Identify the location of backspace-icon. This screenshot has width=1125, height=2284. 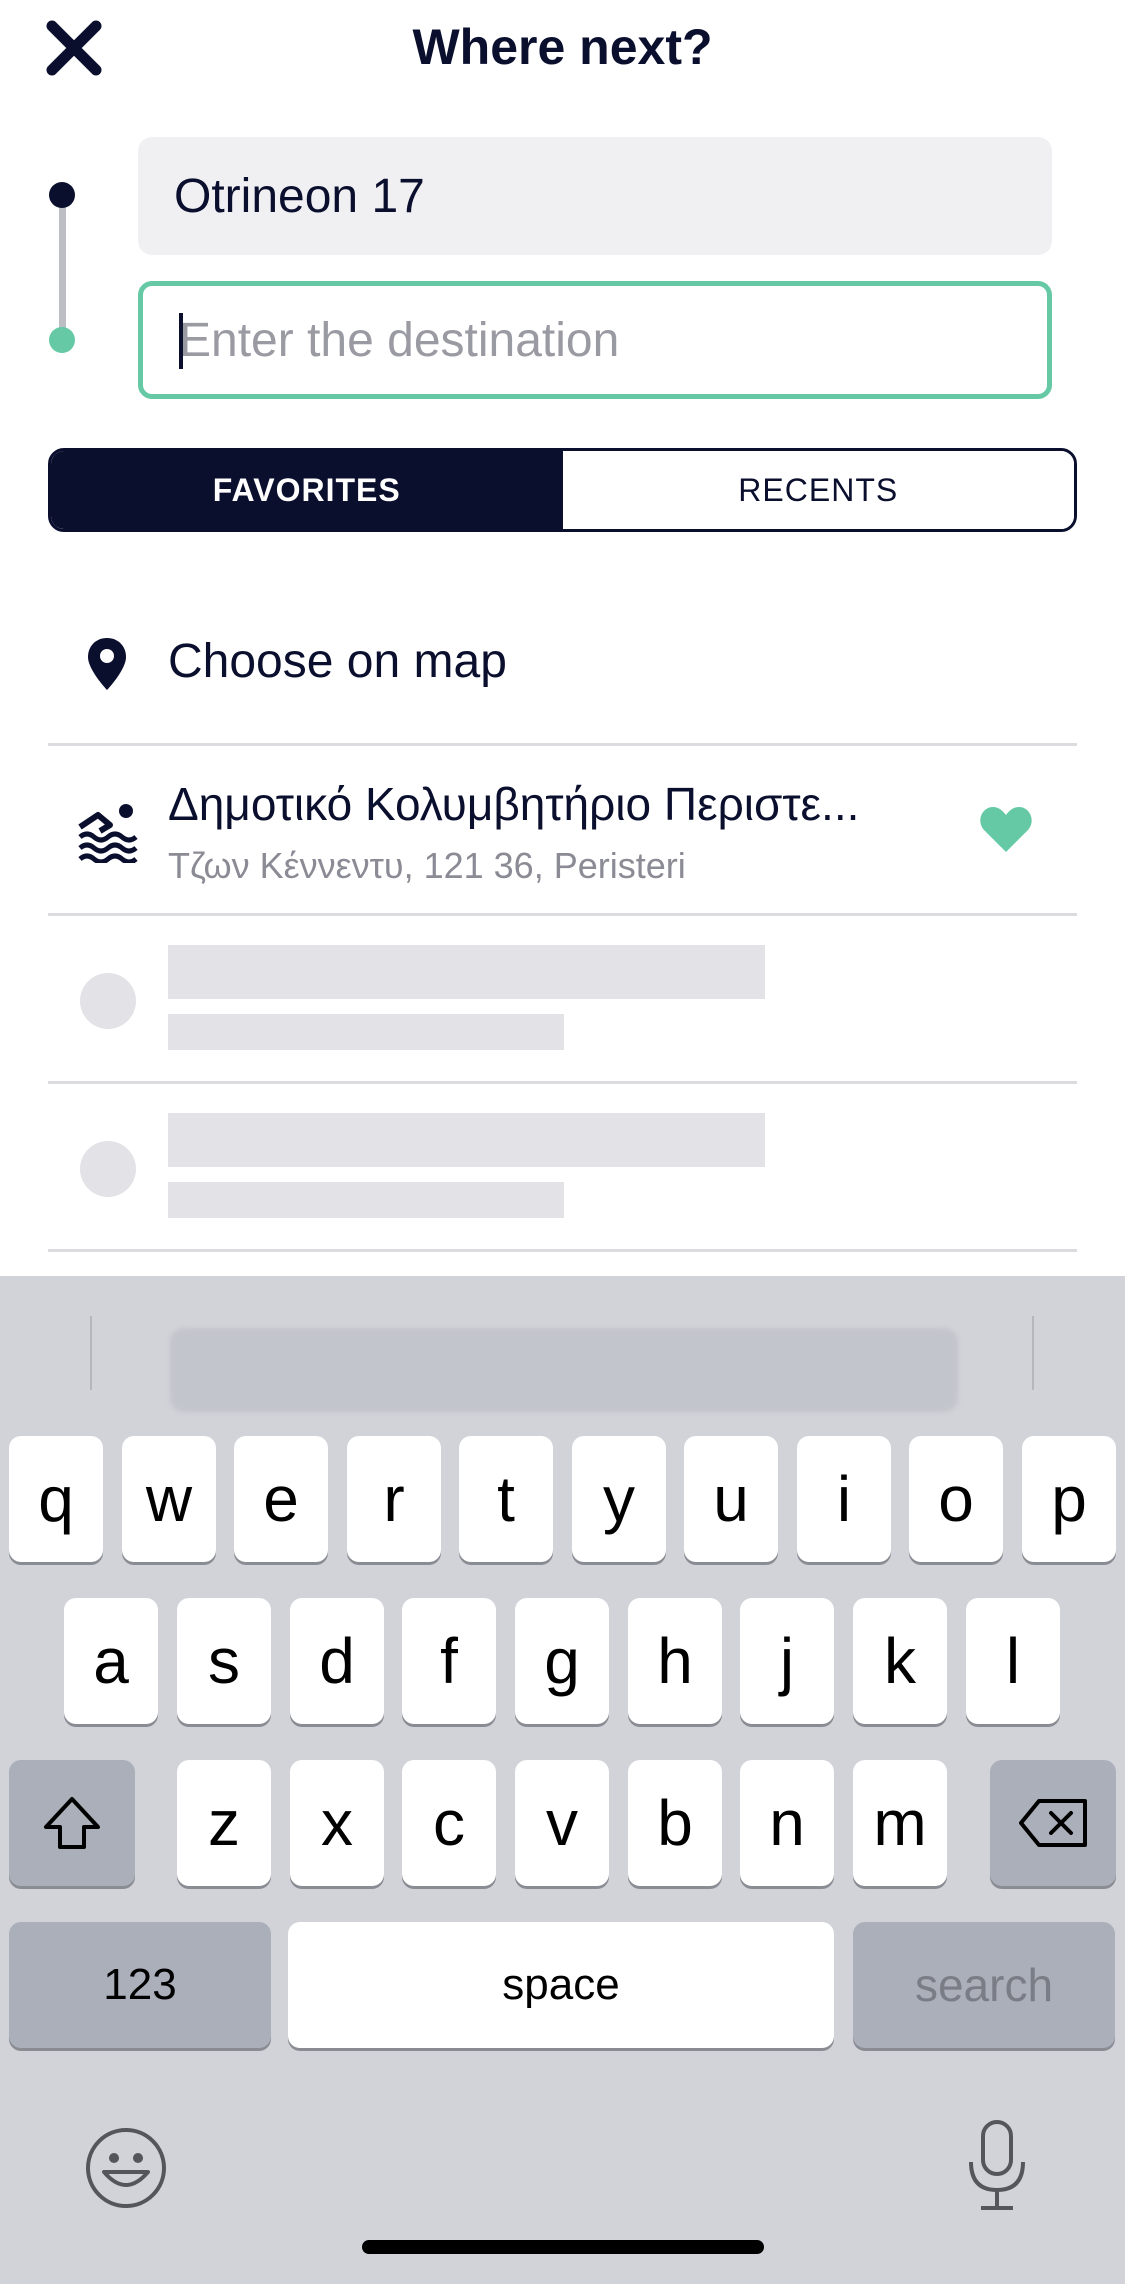
(1053, 1823).